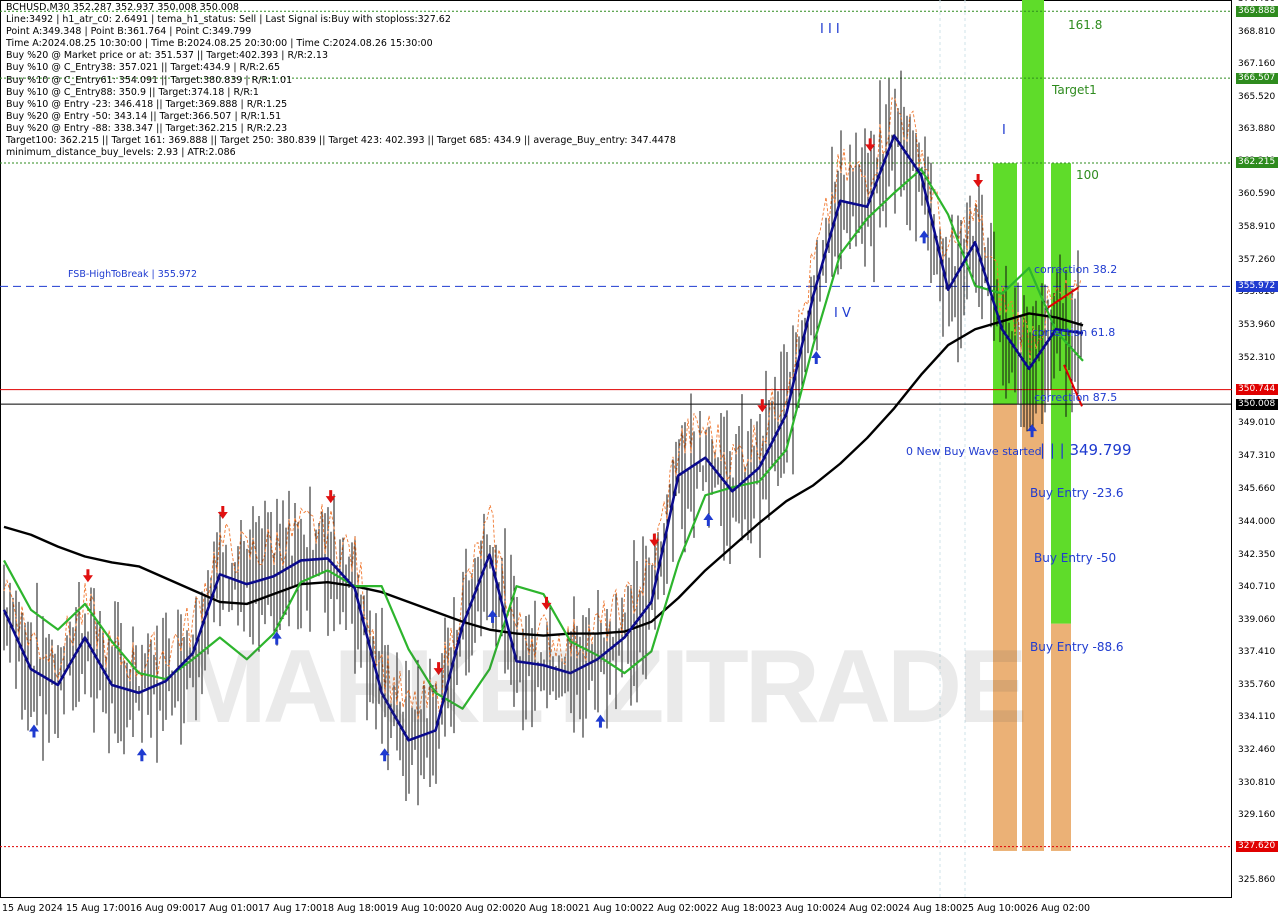 This screenshot has width=1280, height=924. What do you see at coordinates (1257, 390) in the screenshot?
I see `price-level-tag: 350.744` at bounding box center [1257, 390].